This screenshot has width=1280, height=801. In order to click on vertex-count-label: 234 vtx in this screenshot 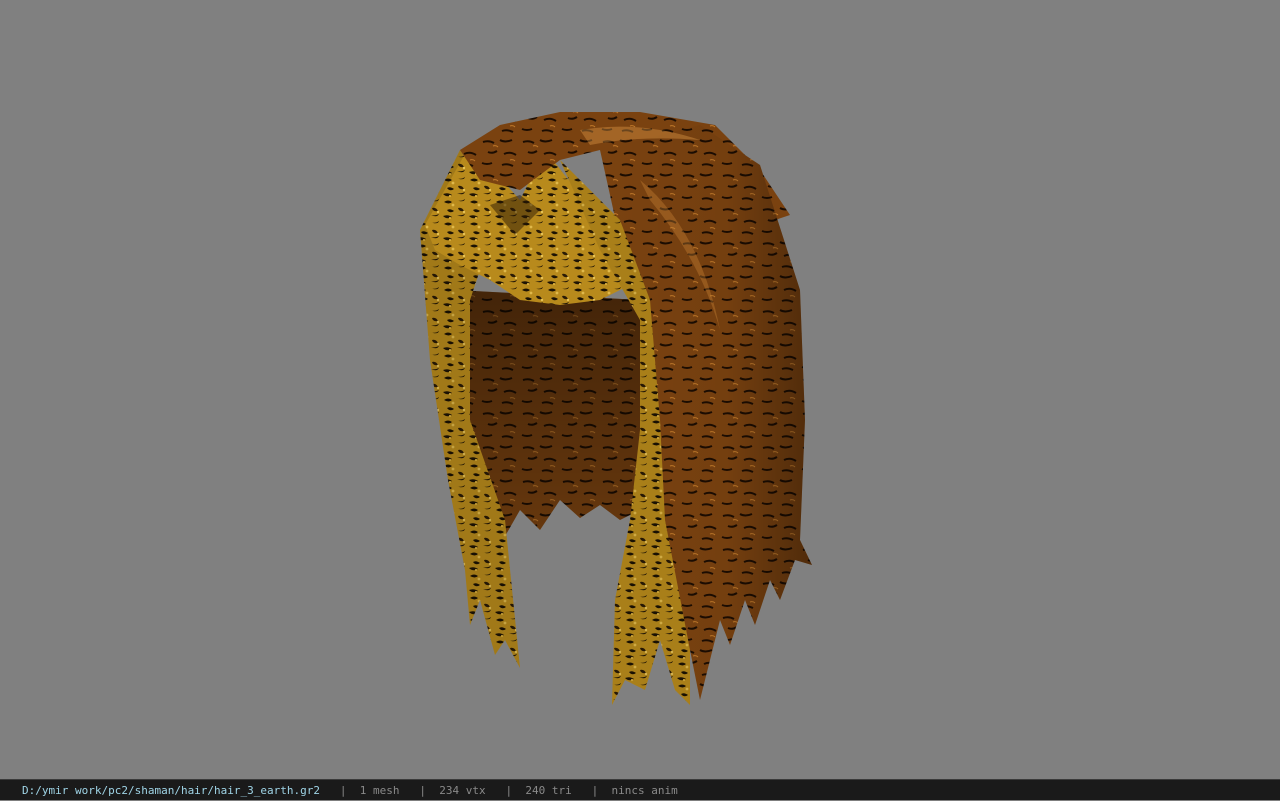, I will do `click(462, 790)`.